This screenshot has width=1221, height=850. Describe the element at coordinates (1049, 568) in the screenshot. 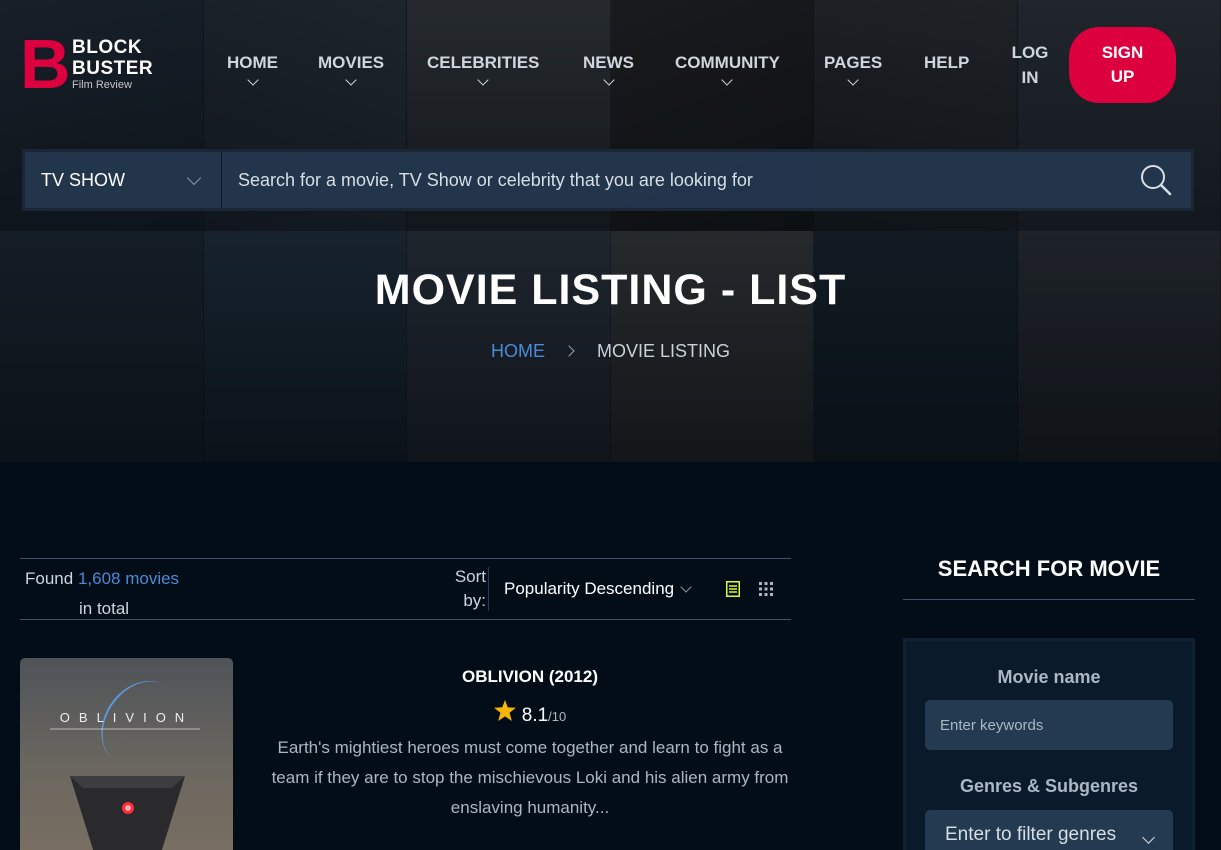

I see `sidebar-title: SEARCH FOR MOVIE` at that location.